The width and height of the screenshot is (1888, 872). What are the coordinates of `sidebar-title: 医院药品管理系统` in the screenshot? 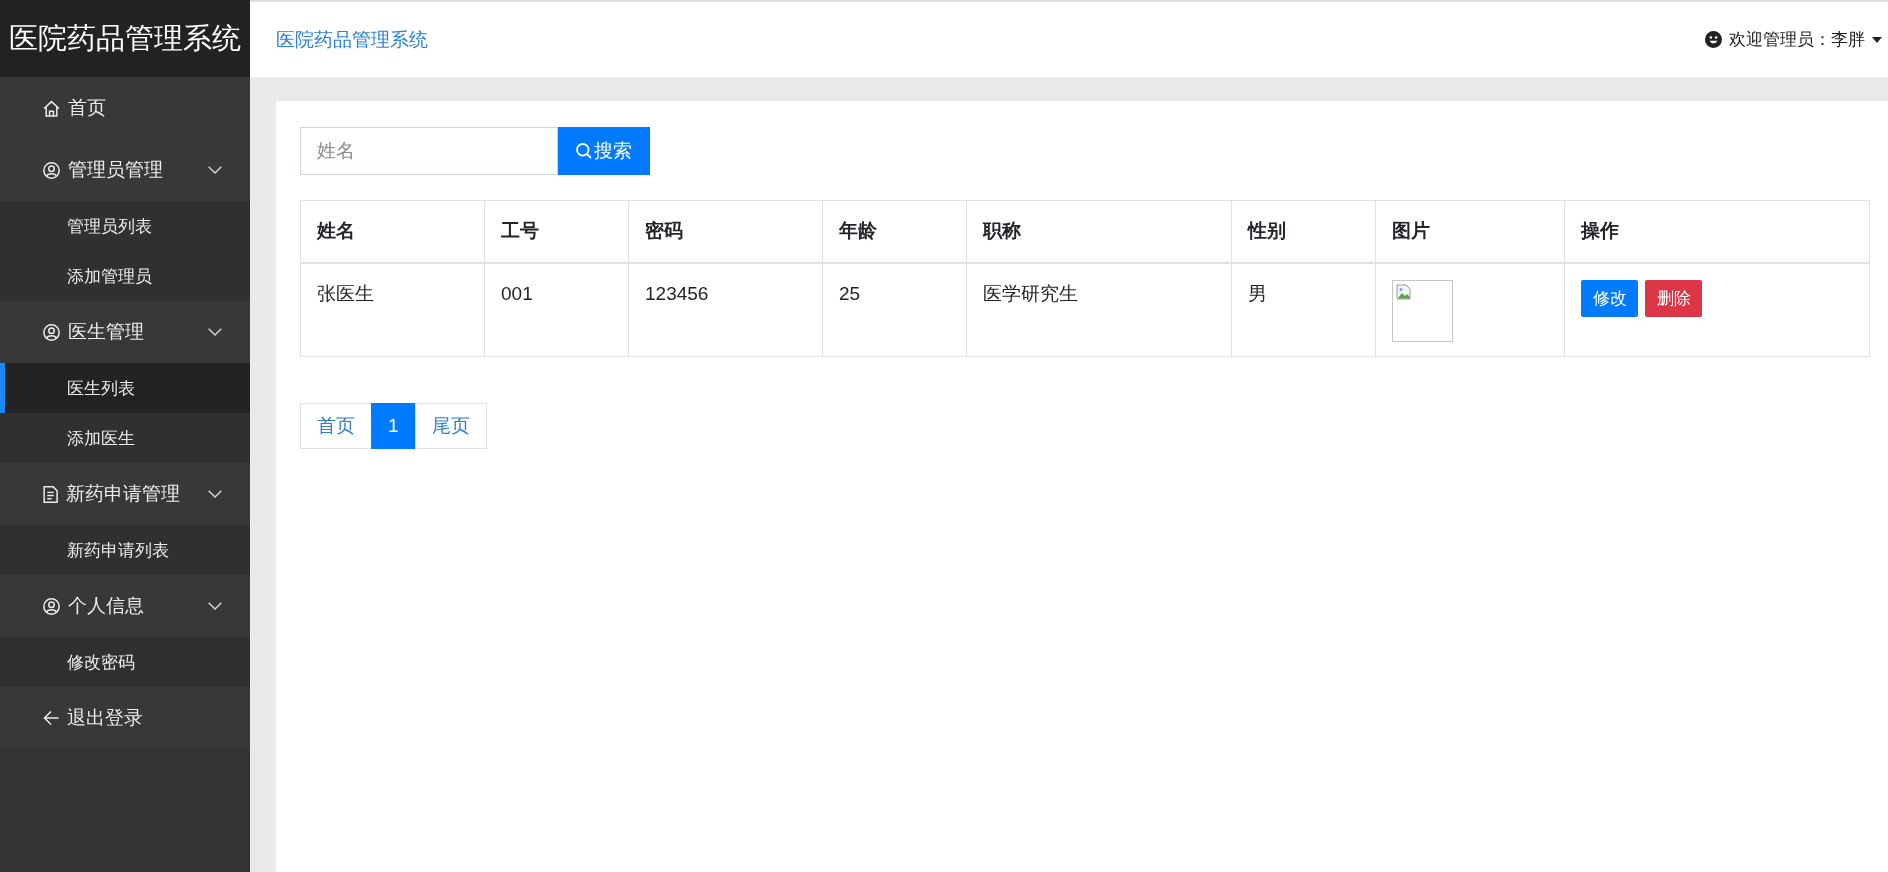 It's located at (125, 38).